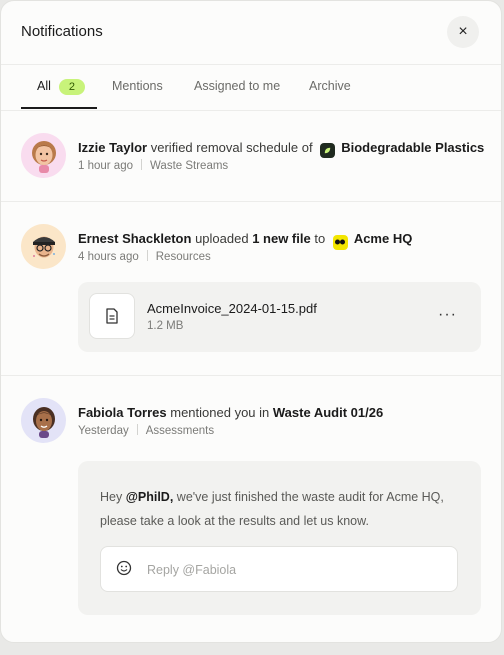 This screenshot has height=655, width=504. What do you see at coordinates (134, 238) in the screenshot?
I see `actor-name: Ernest Shackleton` at bounding box center [134, 238].